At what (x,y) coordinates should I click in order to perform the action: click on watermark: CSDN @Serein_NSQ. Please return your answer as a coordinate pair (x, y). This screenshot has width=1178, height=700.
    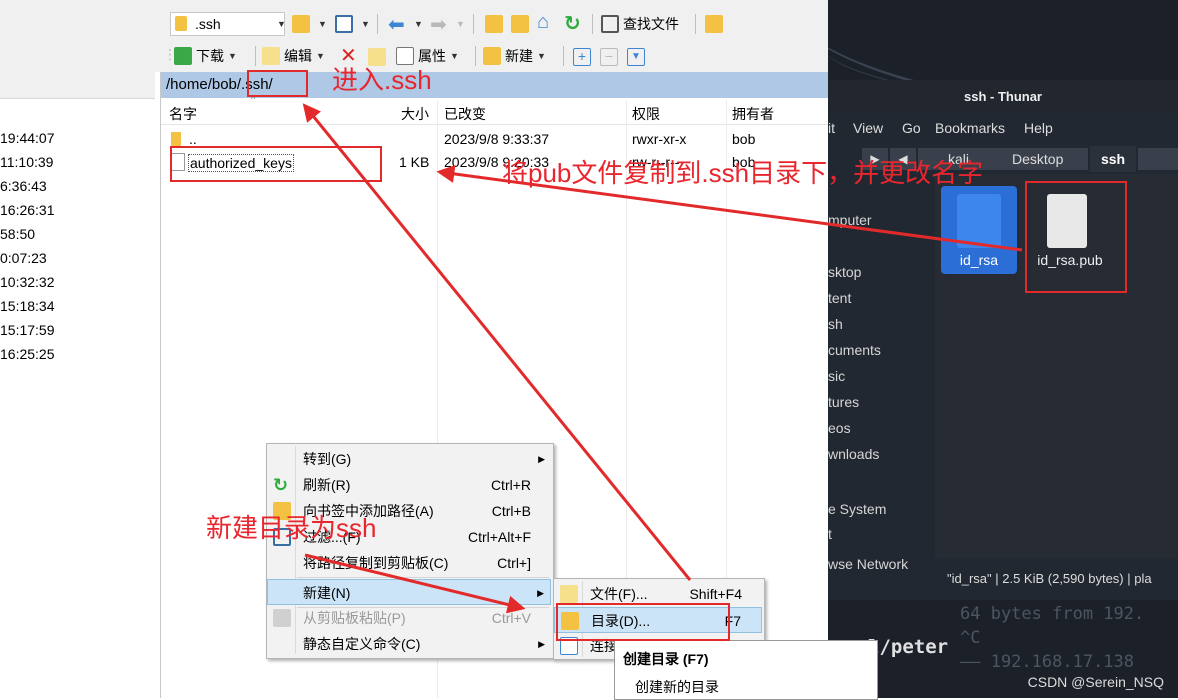
    Looking at the image, I should click on (1095, 682).